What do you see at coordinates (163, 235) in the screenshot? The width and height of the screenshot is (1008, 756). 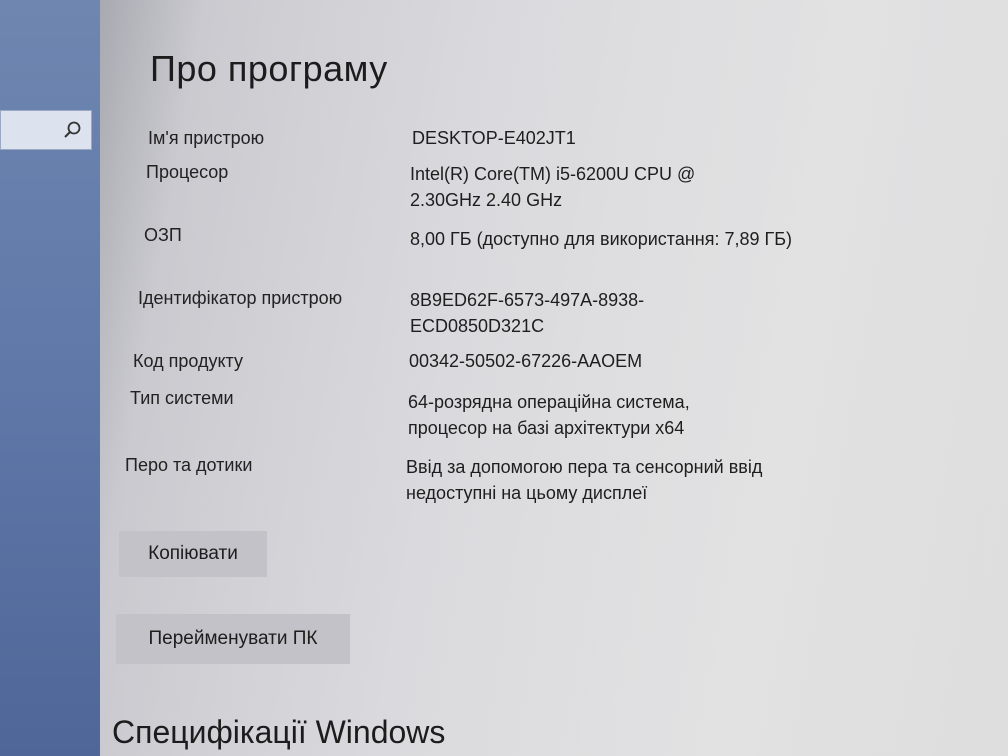 I see `ram-label: ОЗП` at bounding box center [163, 235].